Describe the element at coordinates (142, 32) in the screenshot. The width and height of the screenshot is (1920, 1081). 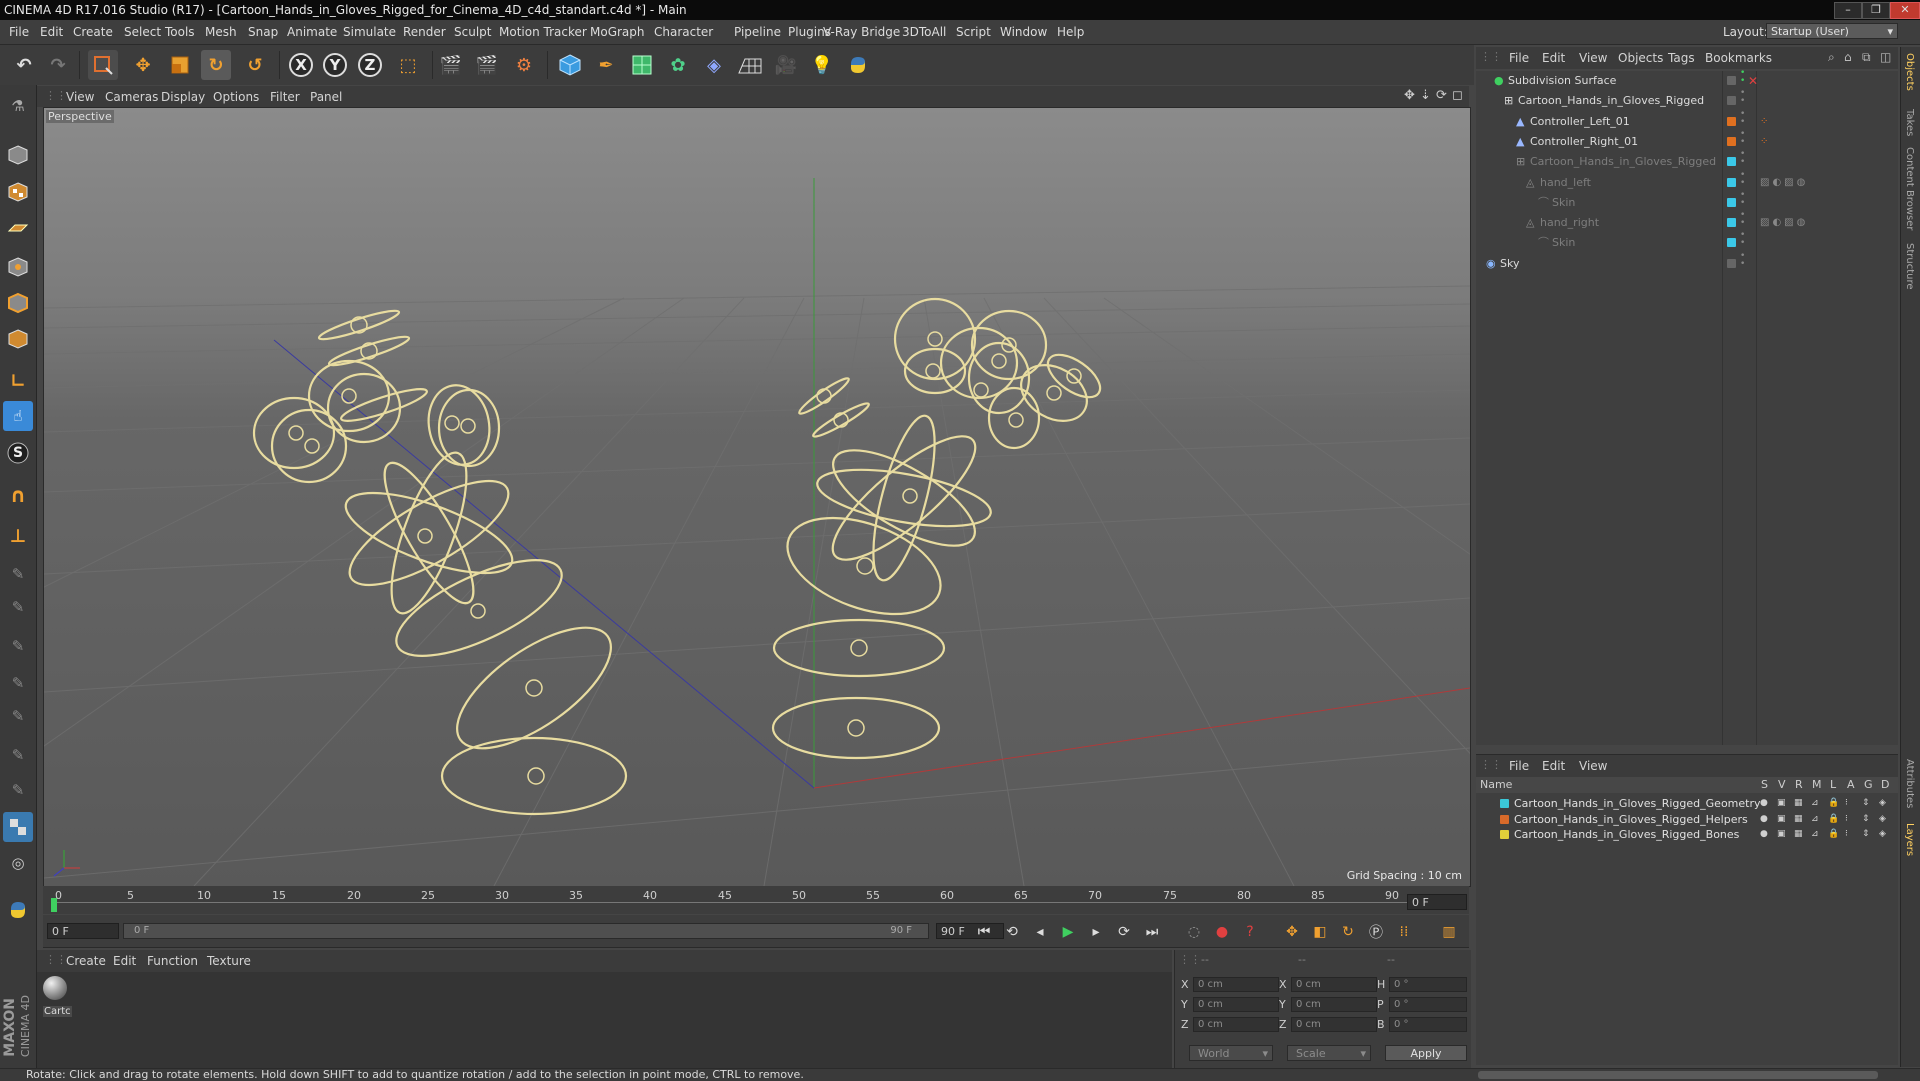
I see `menu-select: Select` at that location.